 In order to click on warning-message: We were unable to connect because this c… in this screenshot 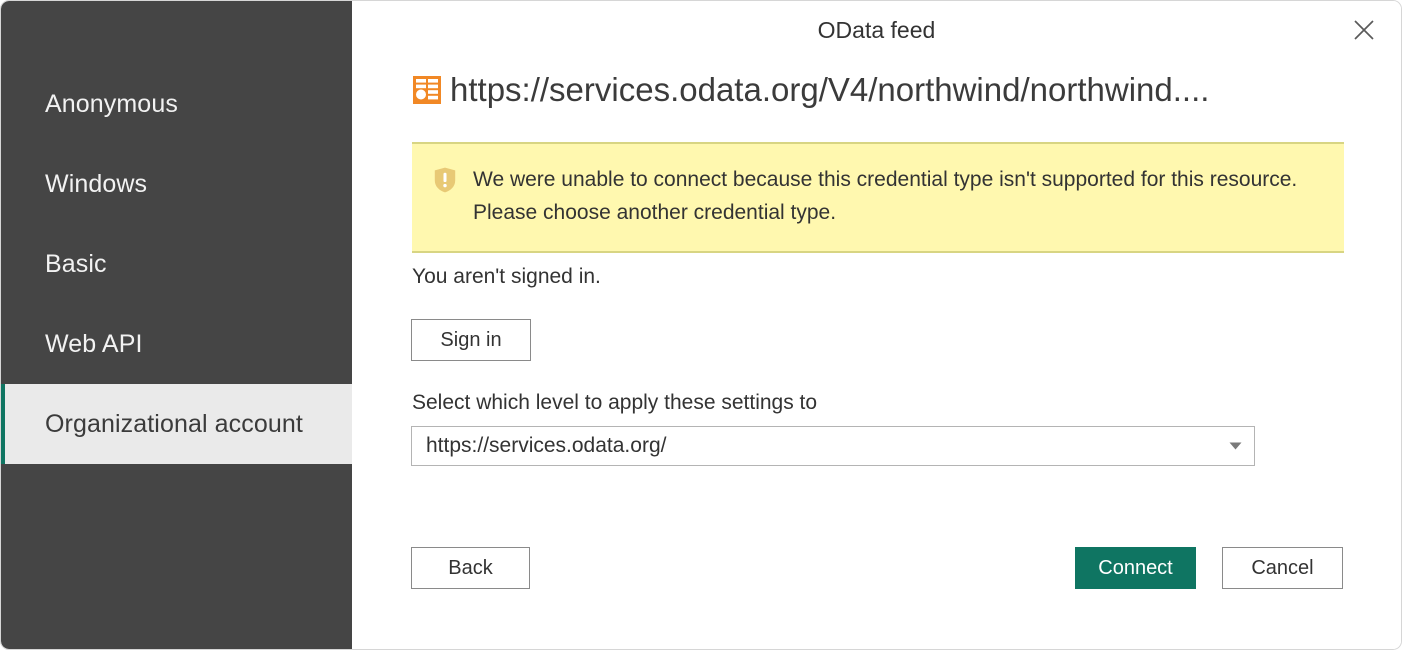, I will do `click(885, 196)`.